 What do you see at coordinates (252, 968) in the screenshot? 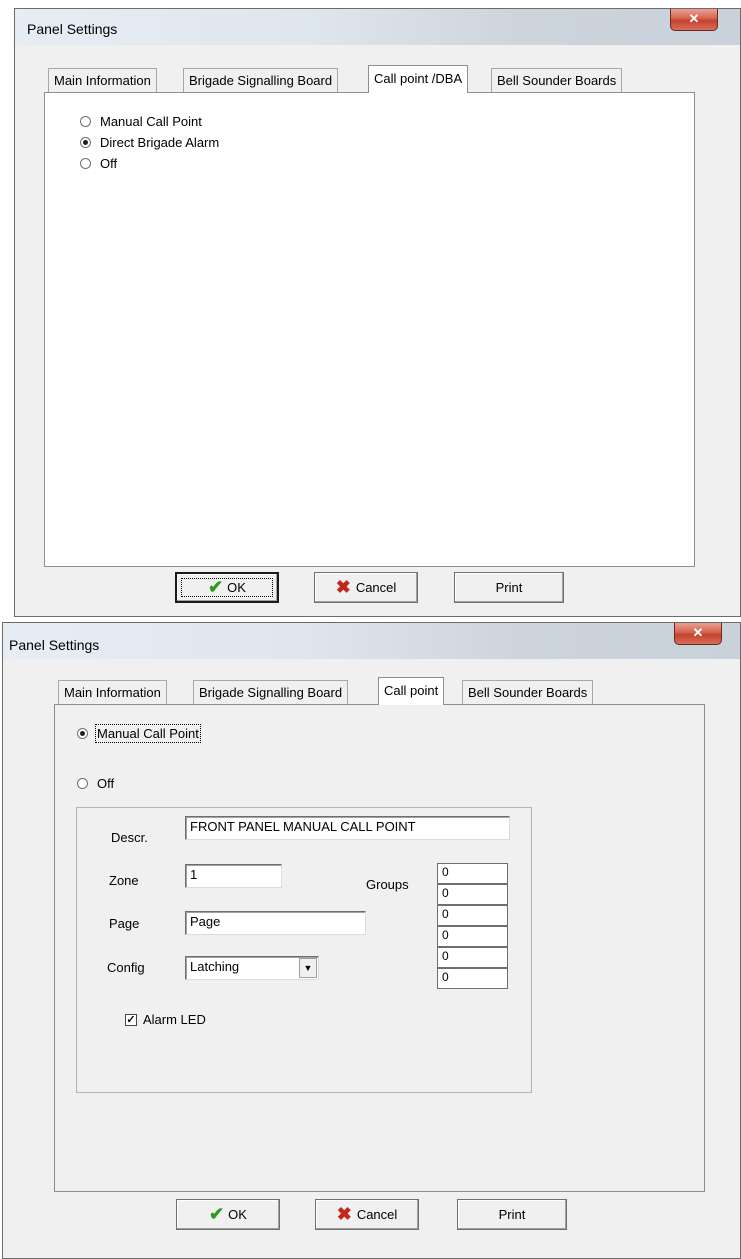
I see `config-dropdown: Latching ▼` at bounding box center [252, 968].